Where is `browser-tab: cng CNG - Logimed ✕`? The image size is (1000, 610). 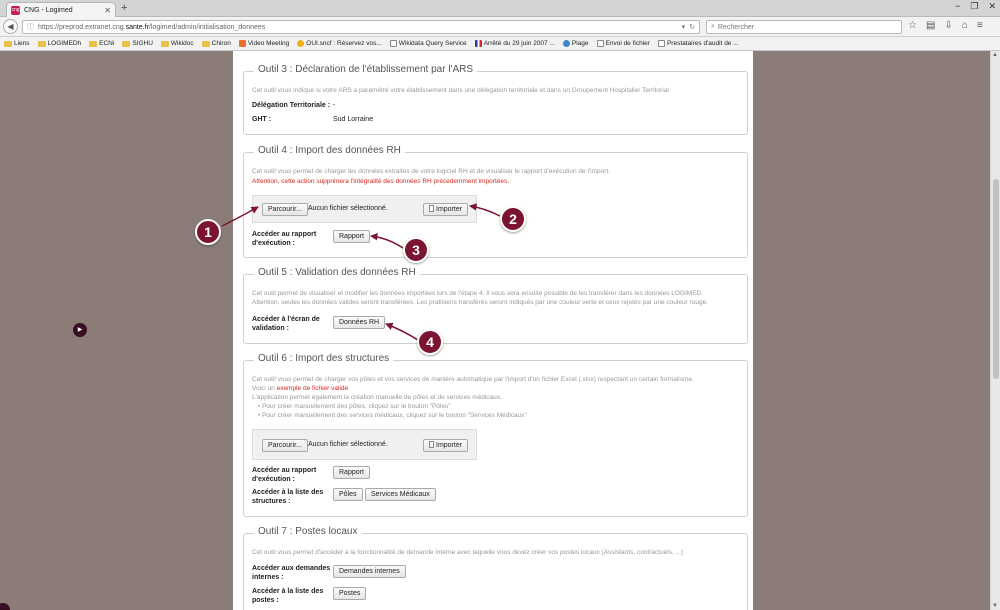
browser-tab: cng CNG - Logimed ✕ is located at coordinates (61, 9).